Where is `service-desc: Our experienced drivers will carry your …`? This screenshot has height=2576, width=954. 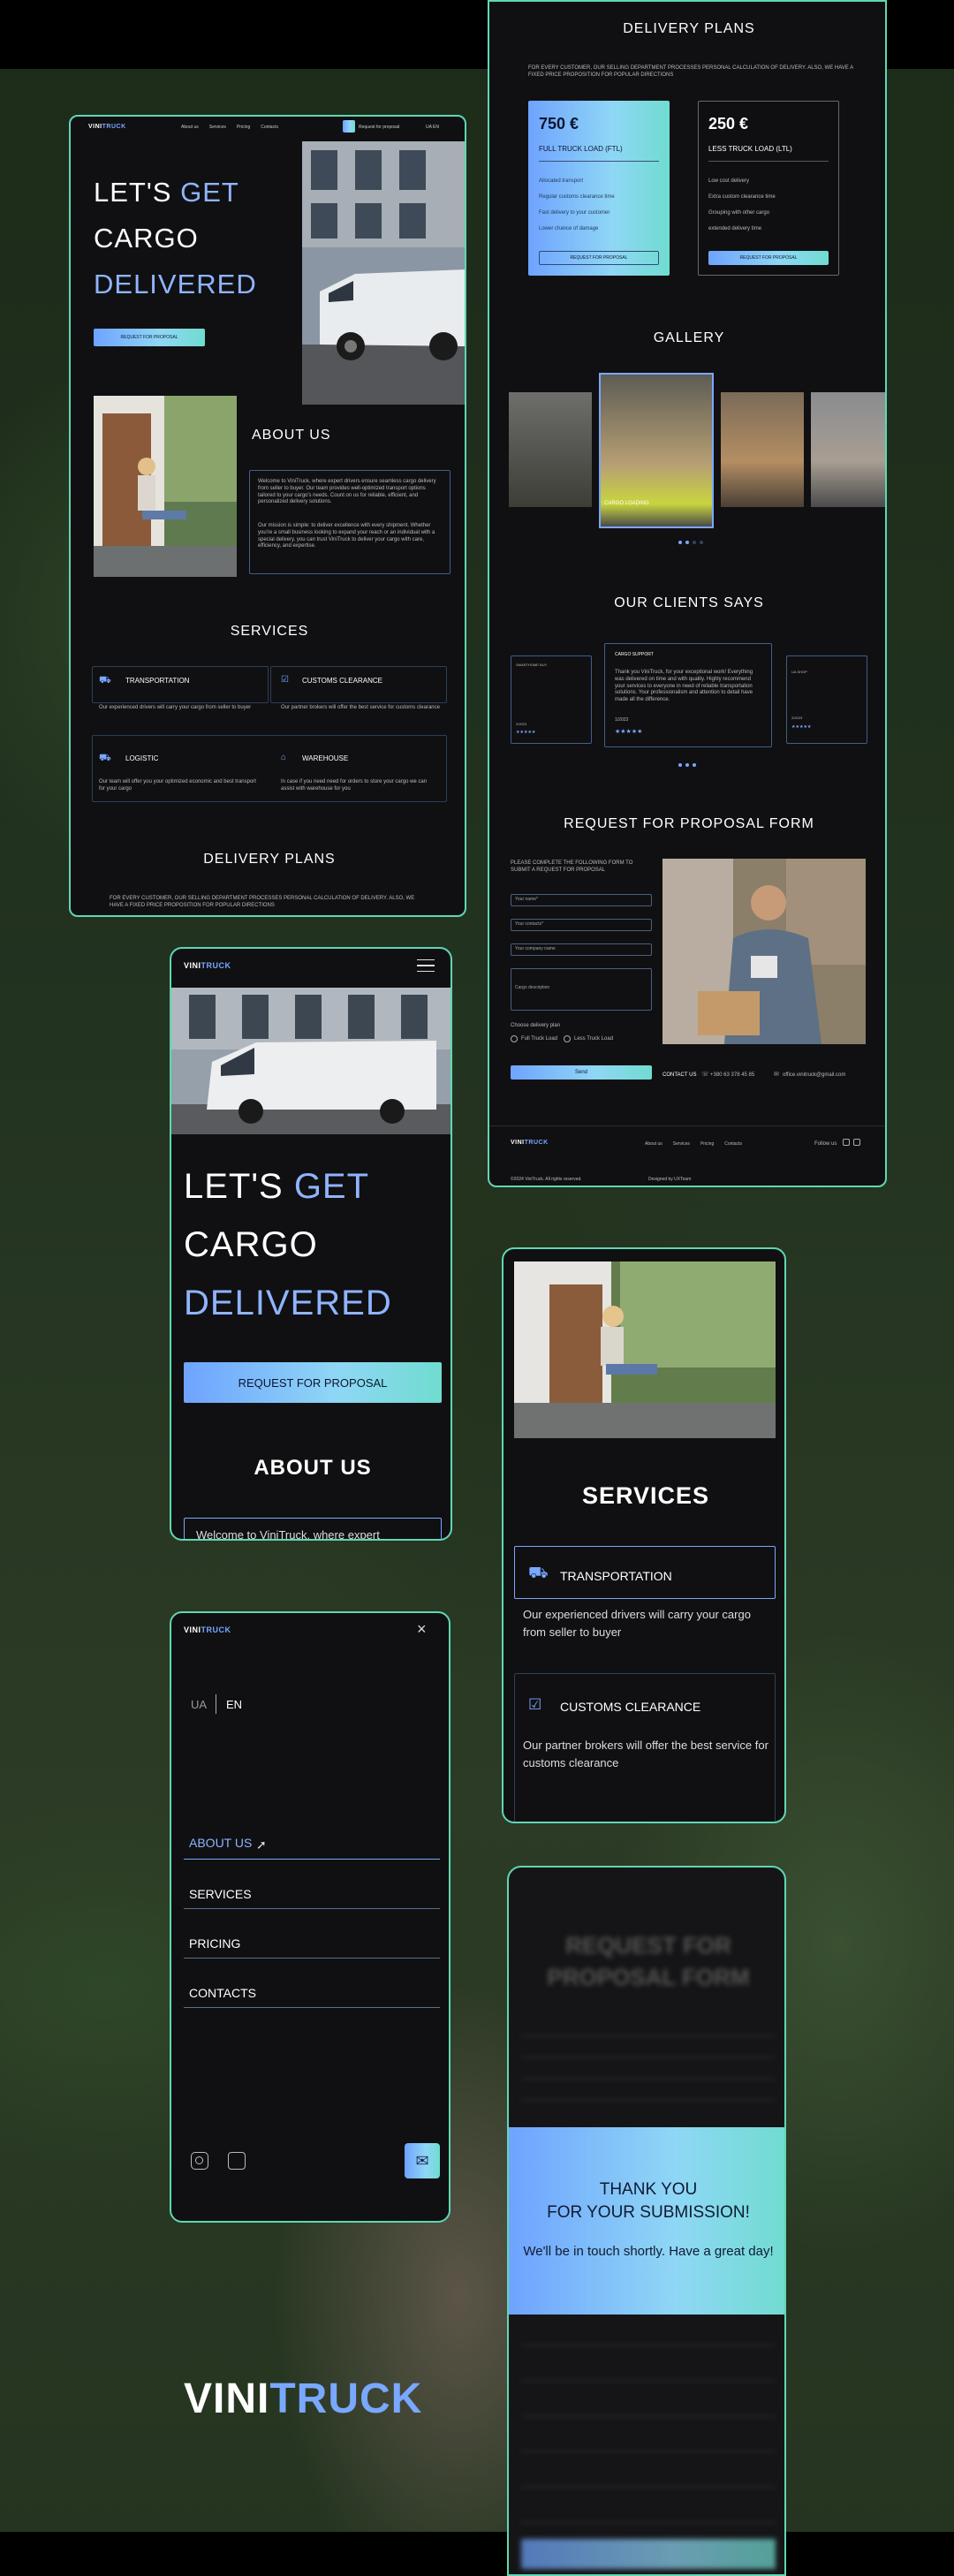 service-desc: Our experienced drivers will carry your … is located at coordinates (175, 708).